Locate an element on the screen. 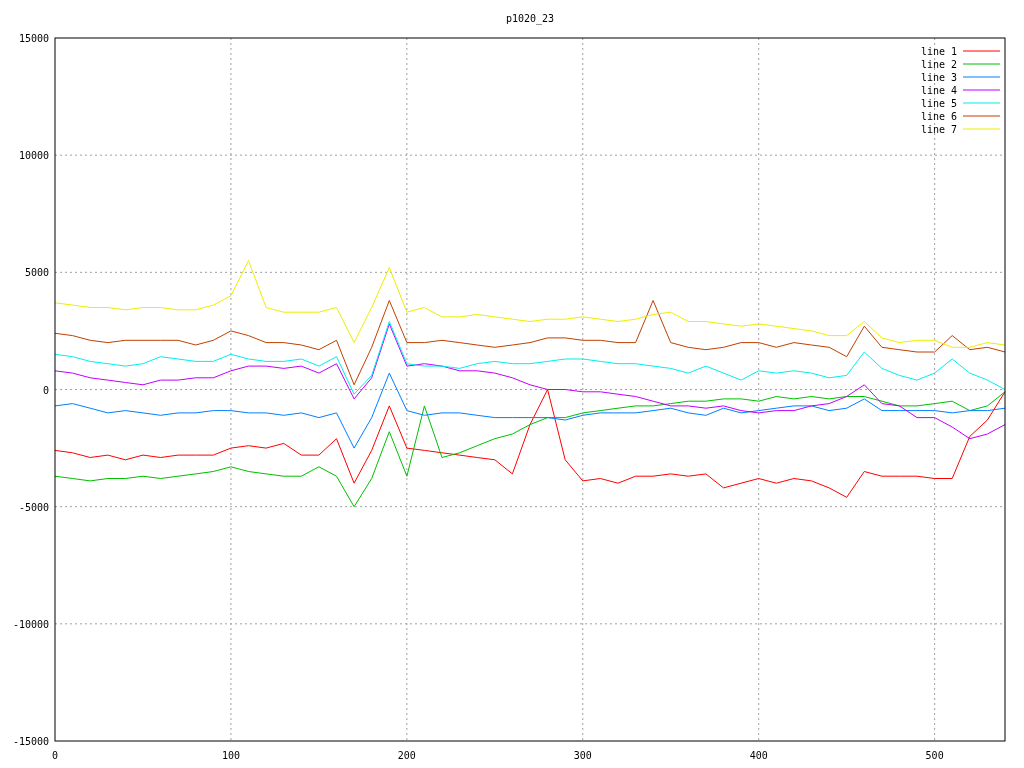  x-tick-label: 200 is located at coordinates (406, 755).